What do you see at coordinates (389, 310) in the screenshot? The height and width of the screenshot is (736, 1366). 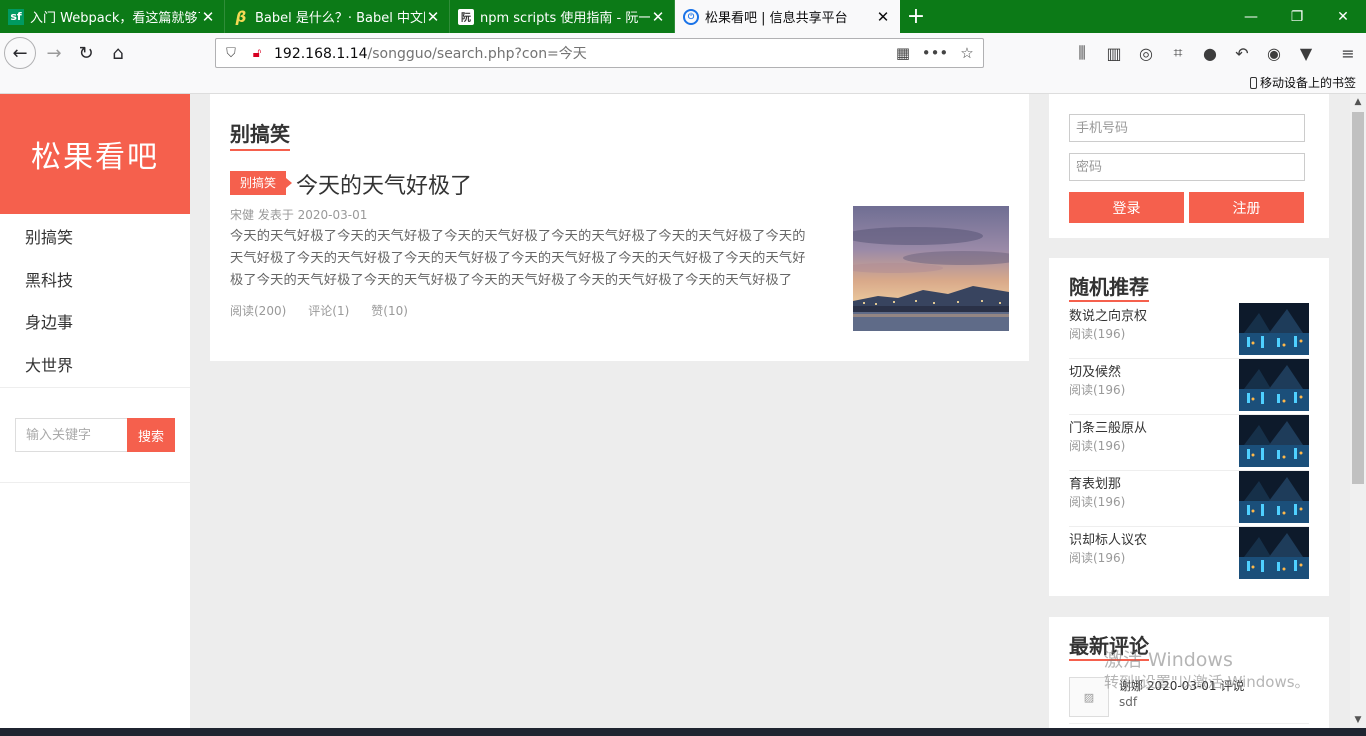 I see `likes-count: 赞(10)` at bounding box center [389, 310].